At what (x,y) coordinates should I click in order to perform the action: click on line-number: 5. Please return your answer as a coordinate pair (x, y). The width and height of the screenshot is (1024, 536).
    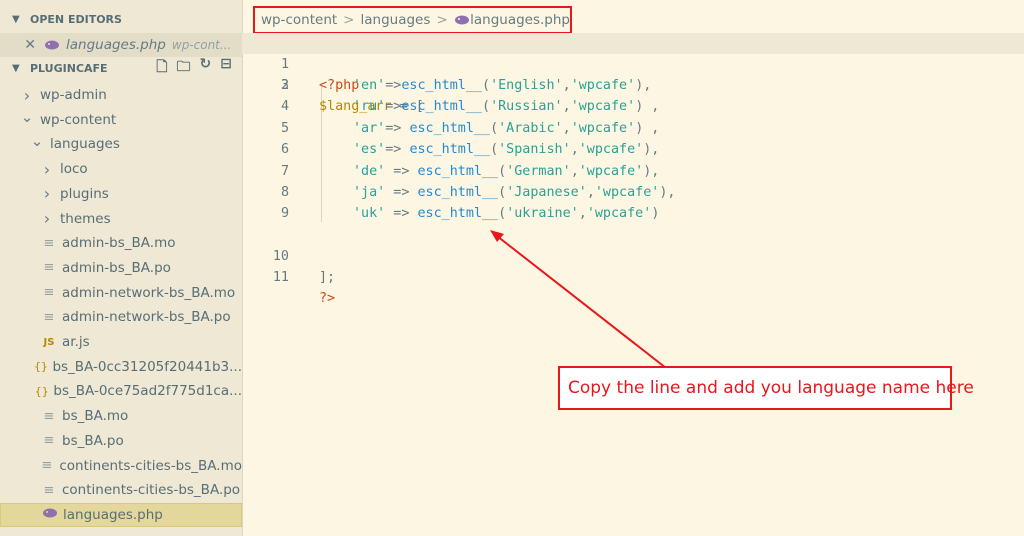
    Looking at the image, I should click on (284, 128).